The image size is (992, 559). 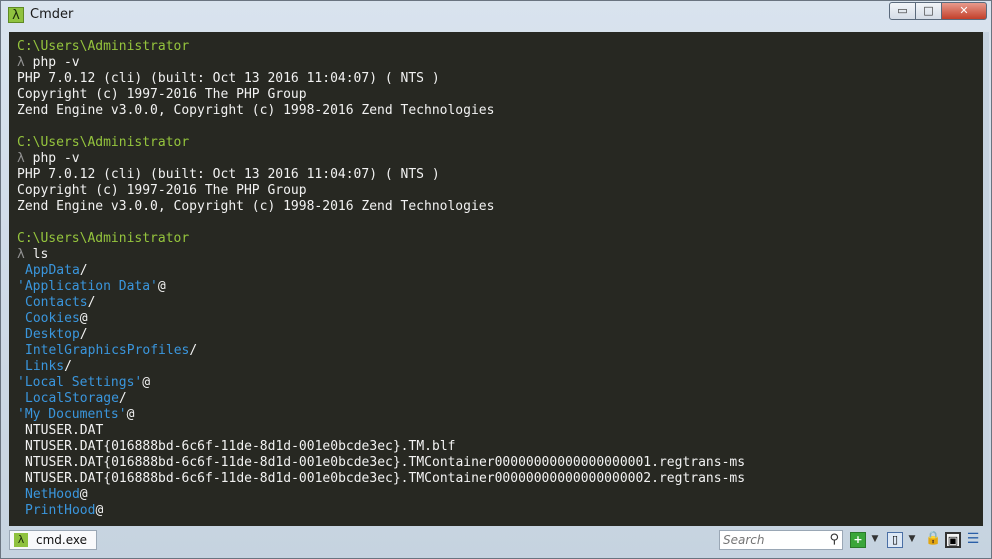 What do you see at coordinates (501, 495) in the screenshot?
I see `console-line: NetHood@` at bounding box center [501, 495].